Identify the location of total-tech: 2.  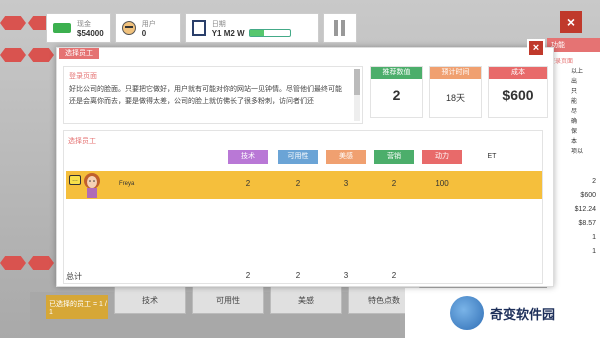
(248, 275).